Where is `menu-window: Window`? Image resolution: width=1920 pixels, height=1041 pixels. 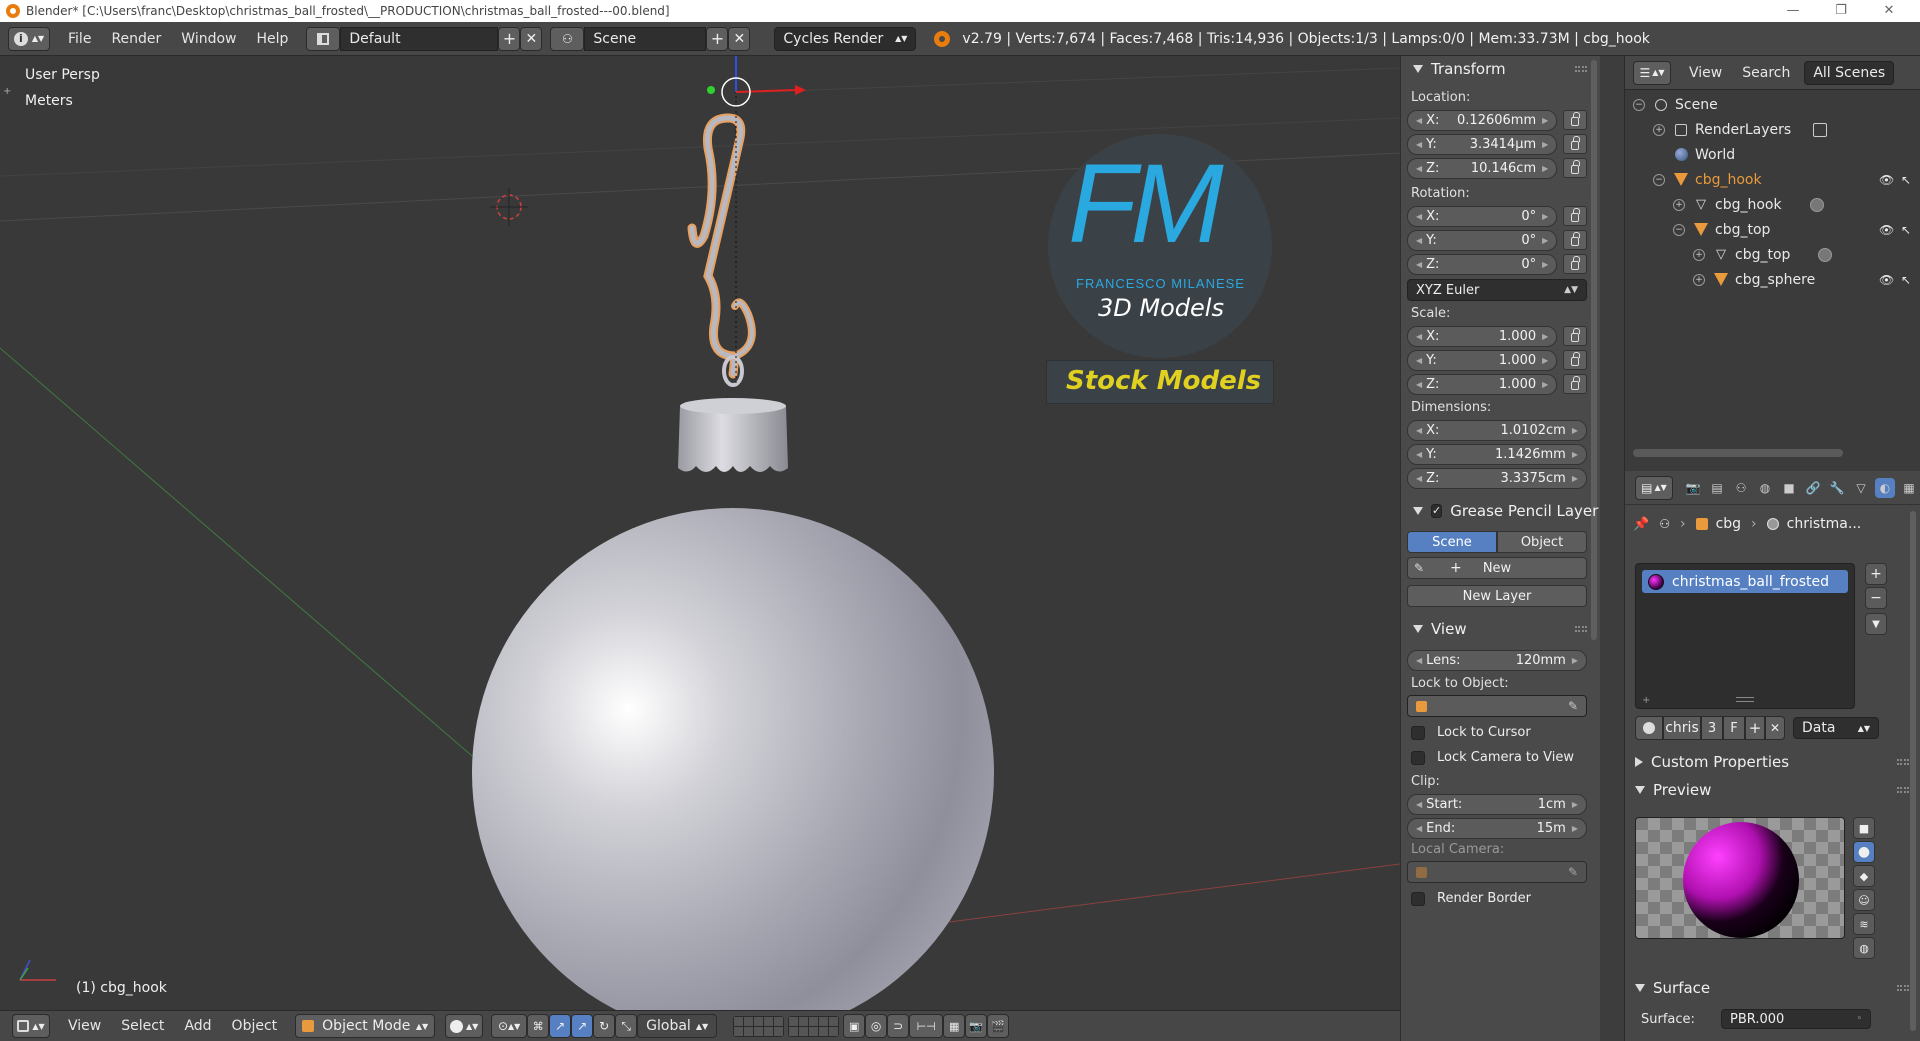 menu-window: Window is located at coordinates (208, 39).